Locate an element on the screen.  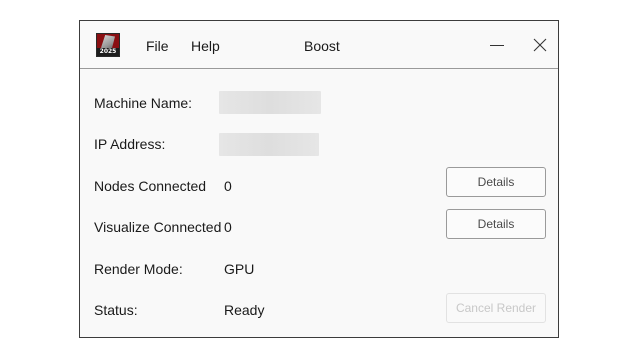
status-value: Ready is located at coordinates (244, 310).